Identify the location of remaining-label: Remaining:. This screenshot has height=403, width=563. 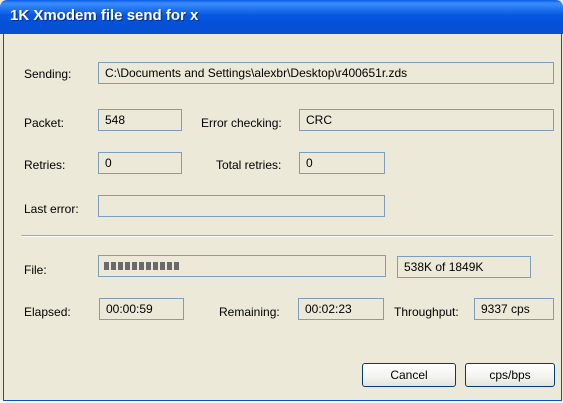
(249, 312).